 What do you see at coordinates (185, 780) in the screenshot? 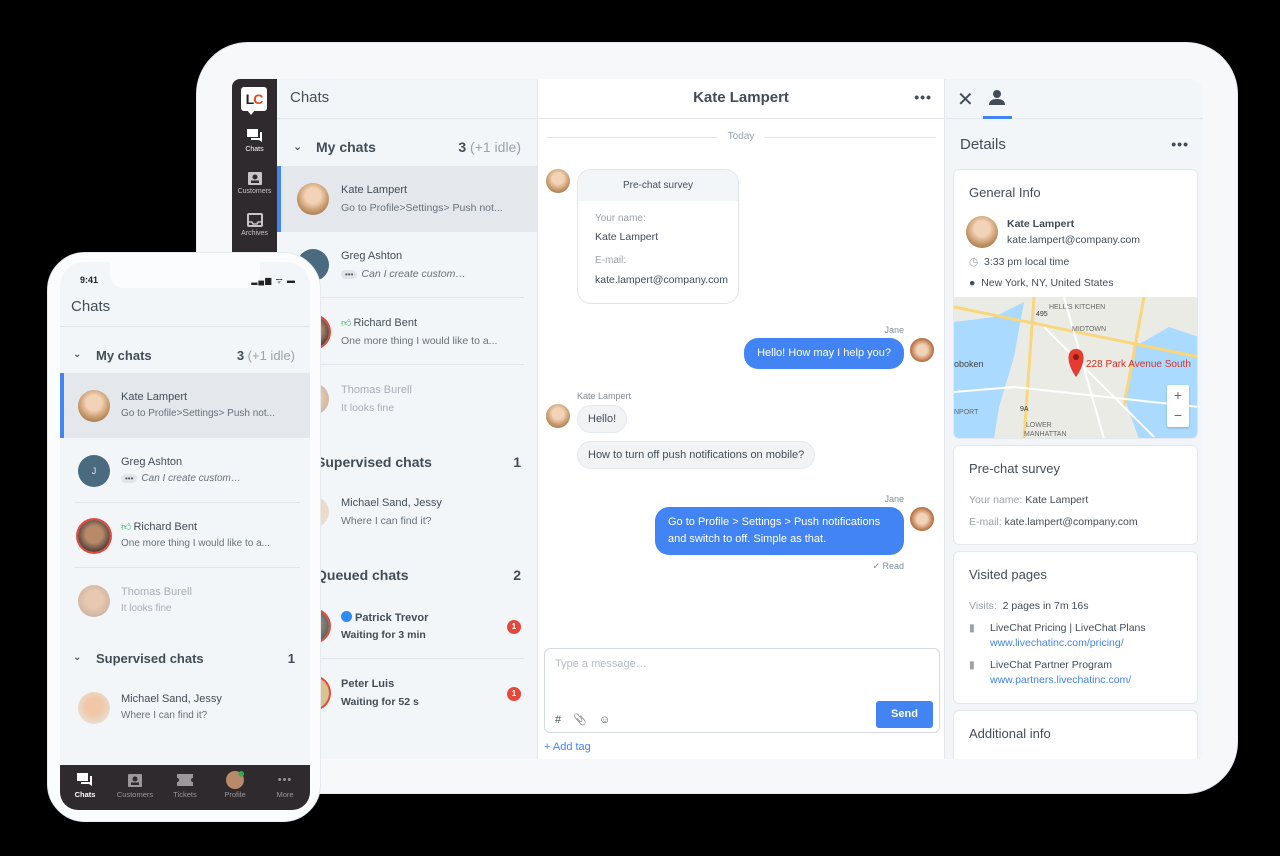
I see `tickets-icon` at bounding box center [185, 780].